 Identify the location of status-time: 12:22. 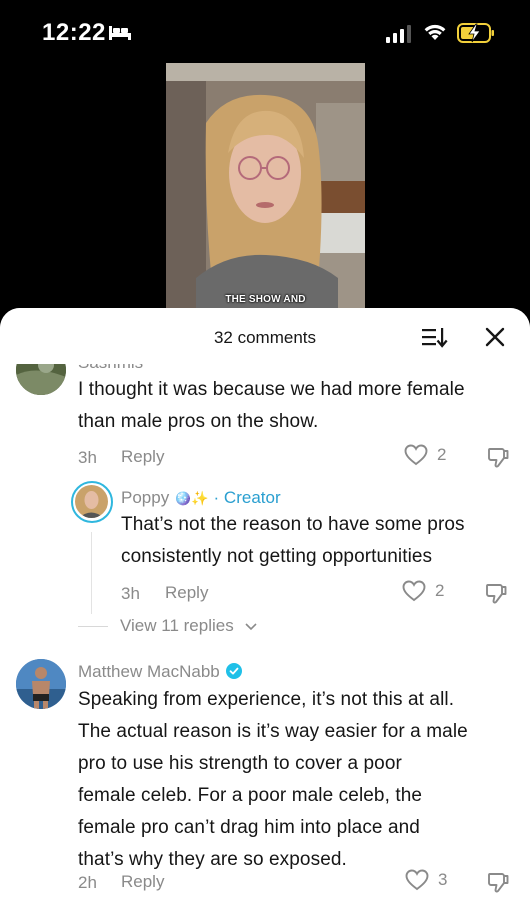
(74, 32).